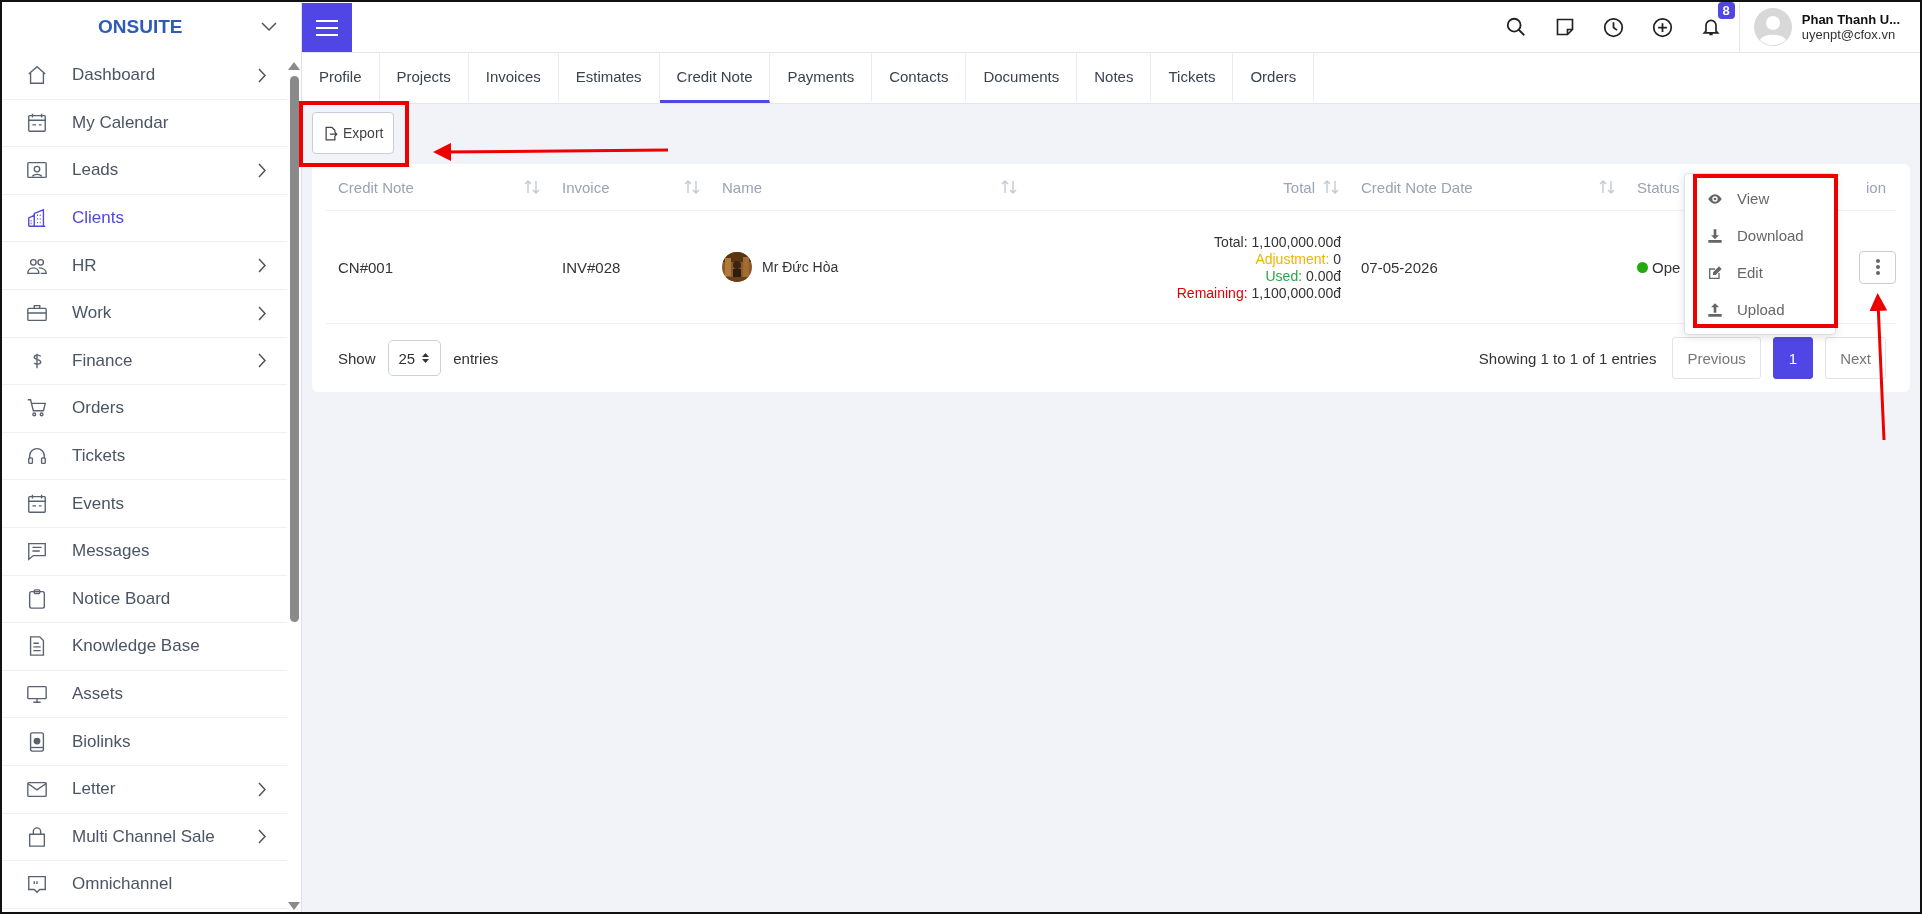  Describe the element at coordinates (1666, 267) in the screenshot. I see `status-label: Ope` at that location.